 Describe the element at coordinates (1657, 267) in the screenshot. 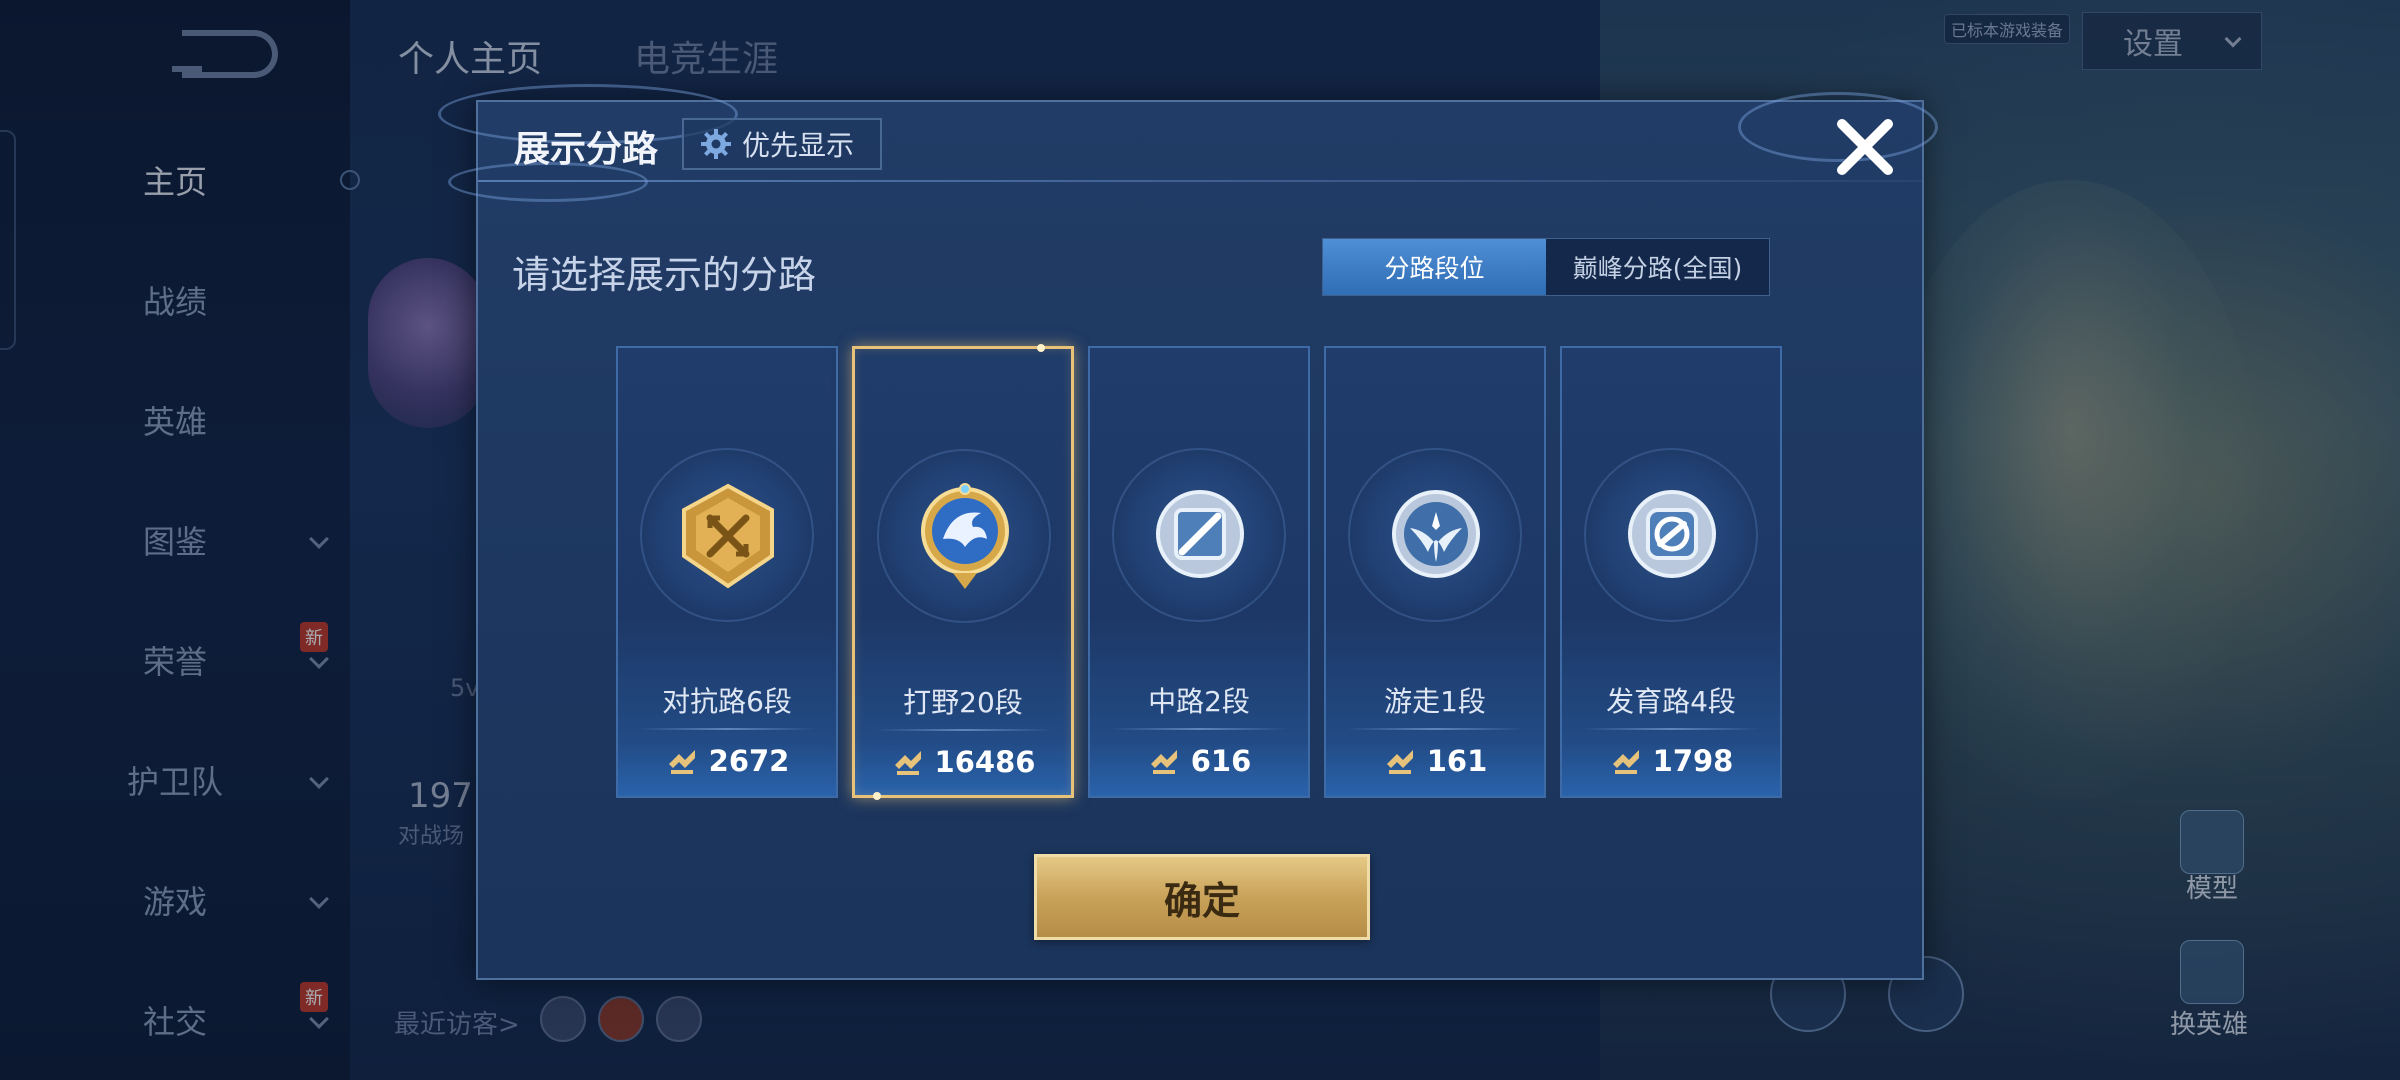

I see `tab-peak-lane-national: 巅峰分路(全国)` at that location.